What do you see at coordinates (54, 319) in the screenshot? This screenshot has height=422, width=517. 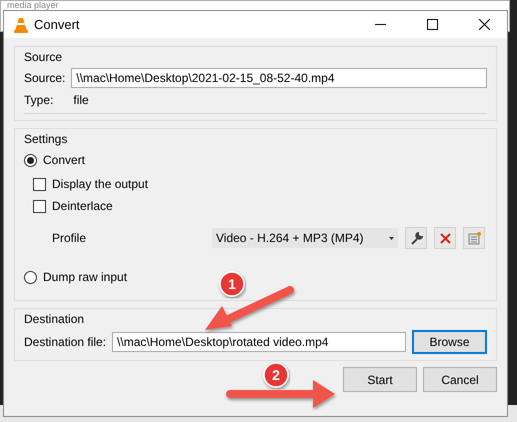 I see `group-title: Destination` at bounding box center [54, 319].